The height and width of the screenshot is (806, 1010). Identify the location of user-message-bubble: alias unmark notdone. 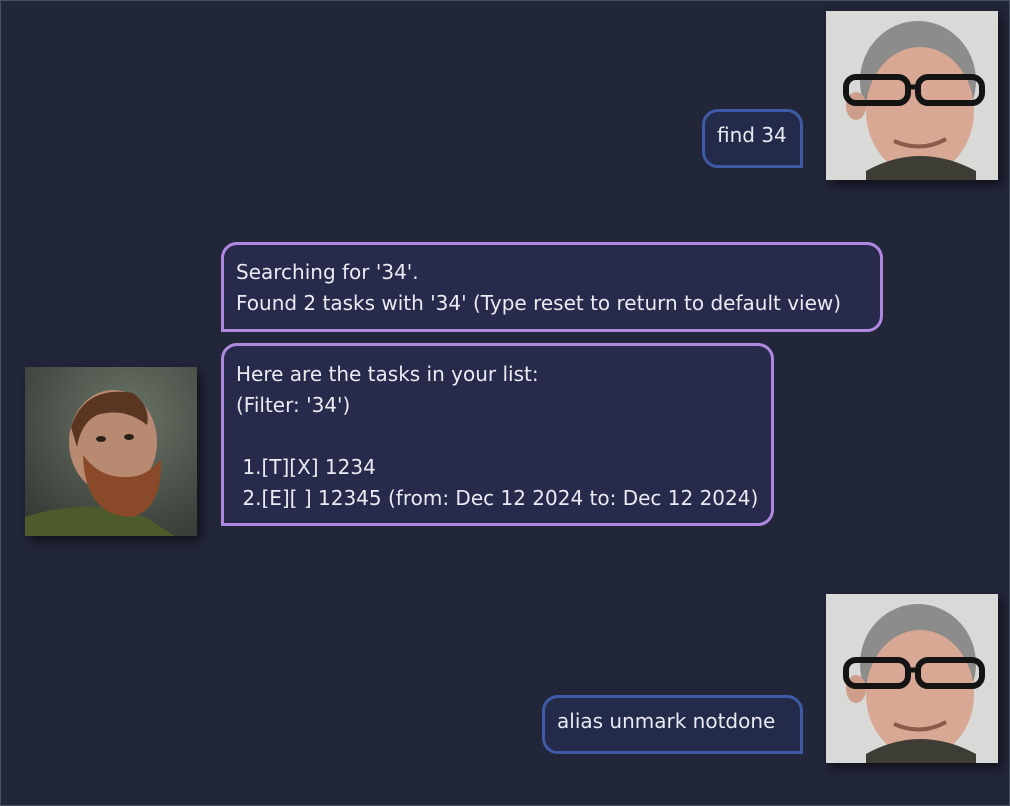
(672, 724).